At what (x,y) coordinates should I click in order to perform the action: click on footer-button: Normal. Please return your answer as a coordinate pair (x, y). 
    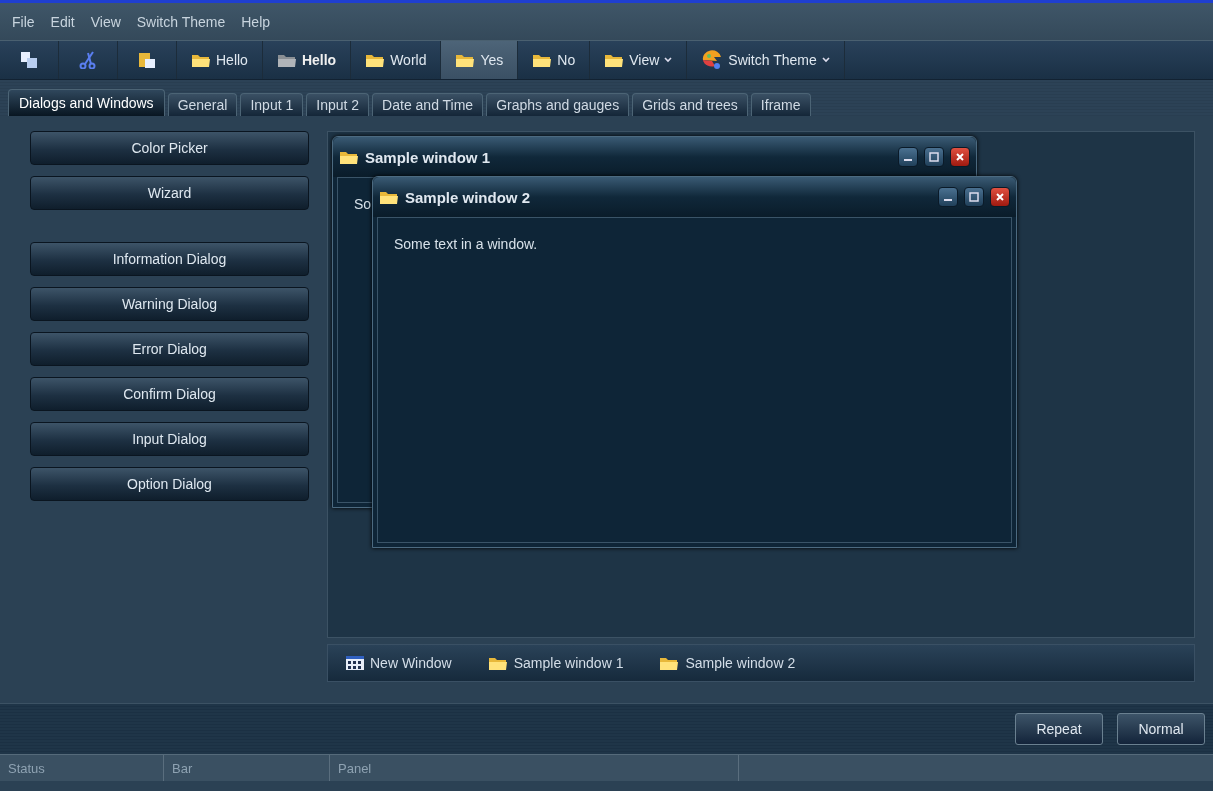
    Looking at the image, I should click on (1161, 729).